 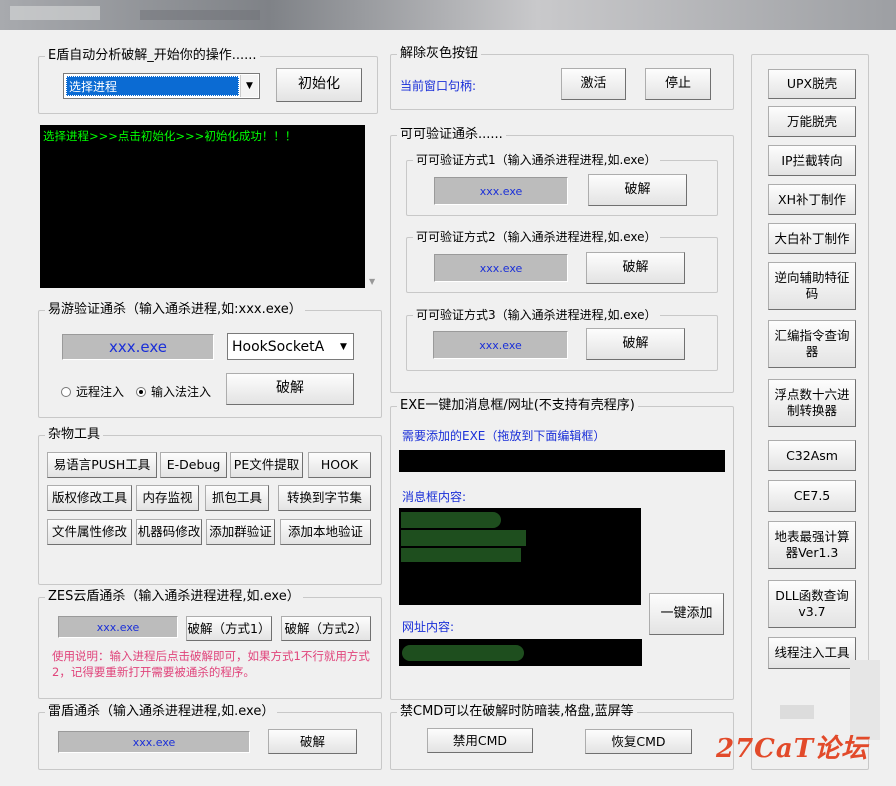 I want to click on exe-box-legend: EXE一键加消息框/网址(不支持有壳程序), so click(x=517, y=406).